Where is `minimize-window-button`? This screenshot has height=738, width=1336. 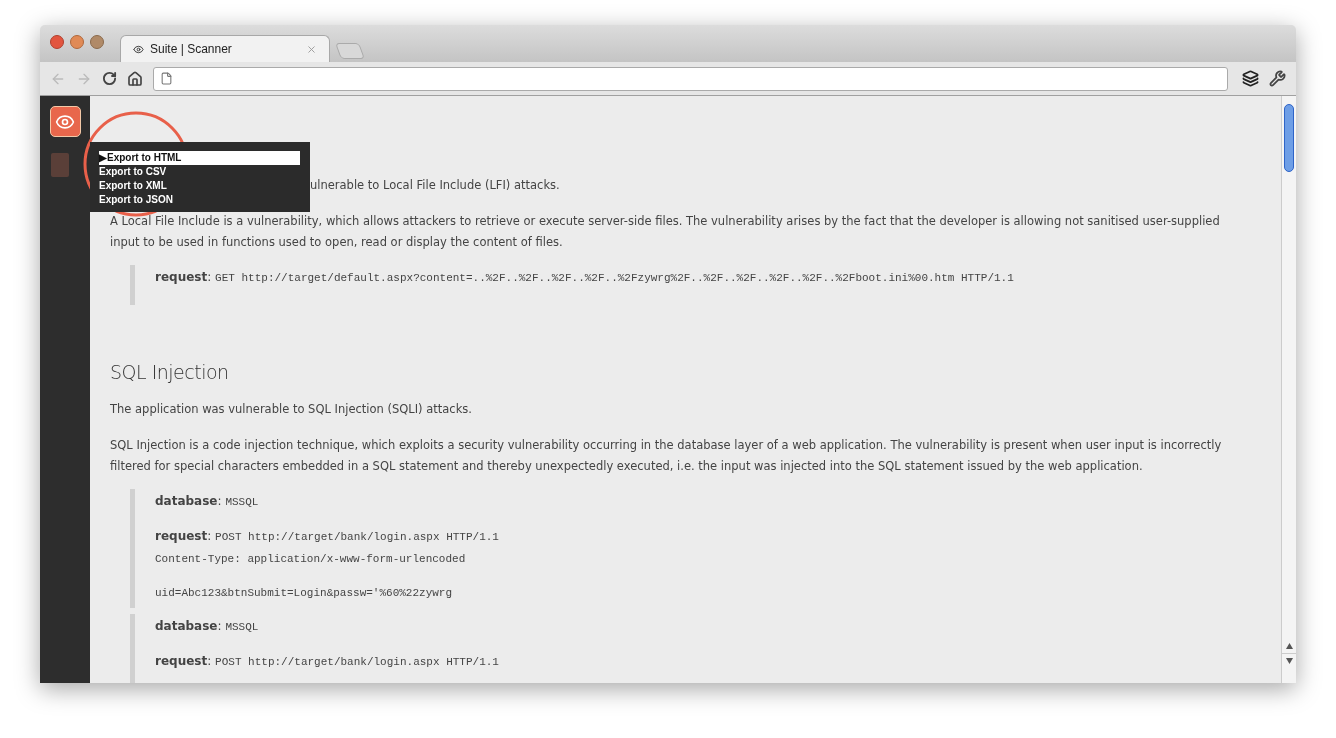
minimize-window-button is located at coordinates (77, 42).